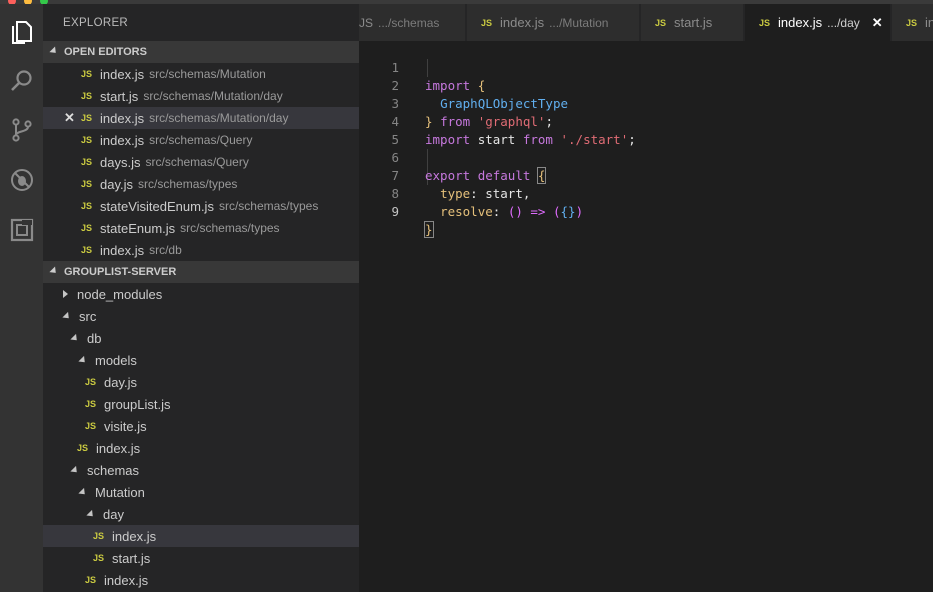  I want to click on open-editor-item: JS day.js src/schemas/types, so click(201, 184).